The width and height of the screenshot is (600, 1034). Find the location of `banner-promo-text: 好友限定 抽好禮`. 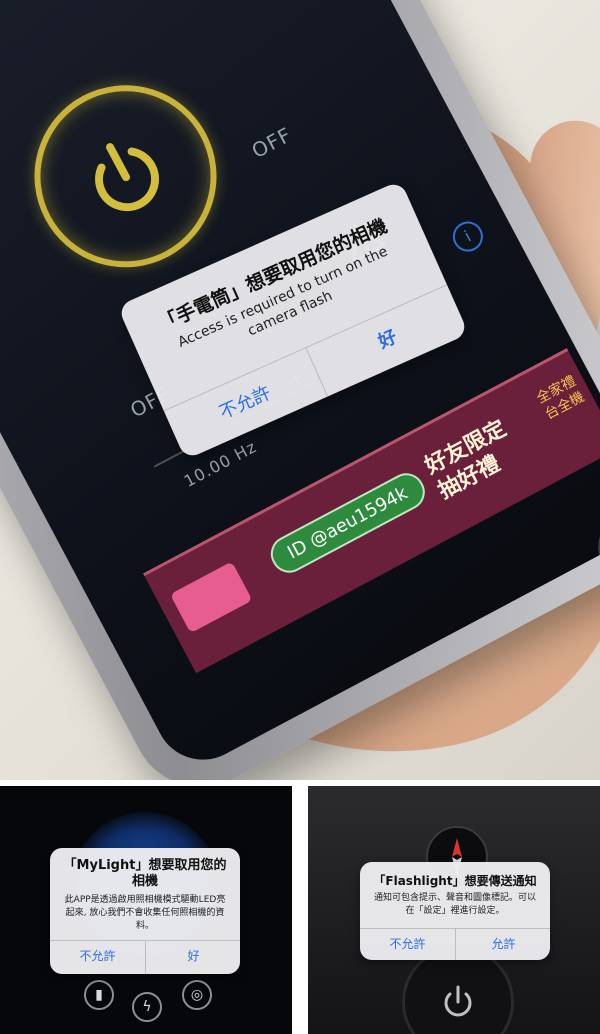

banner-promo-text: 好友限定 抽好禮 is located at coordinates (466, 460).